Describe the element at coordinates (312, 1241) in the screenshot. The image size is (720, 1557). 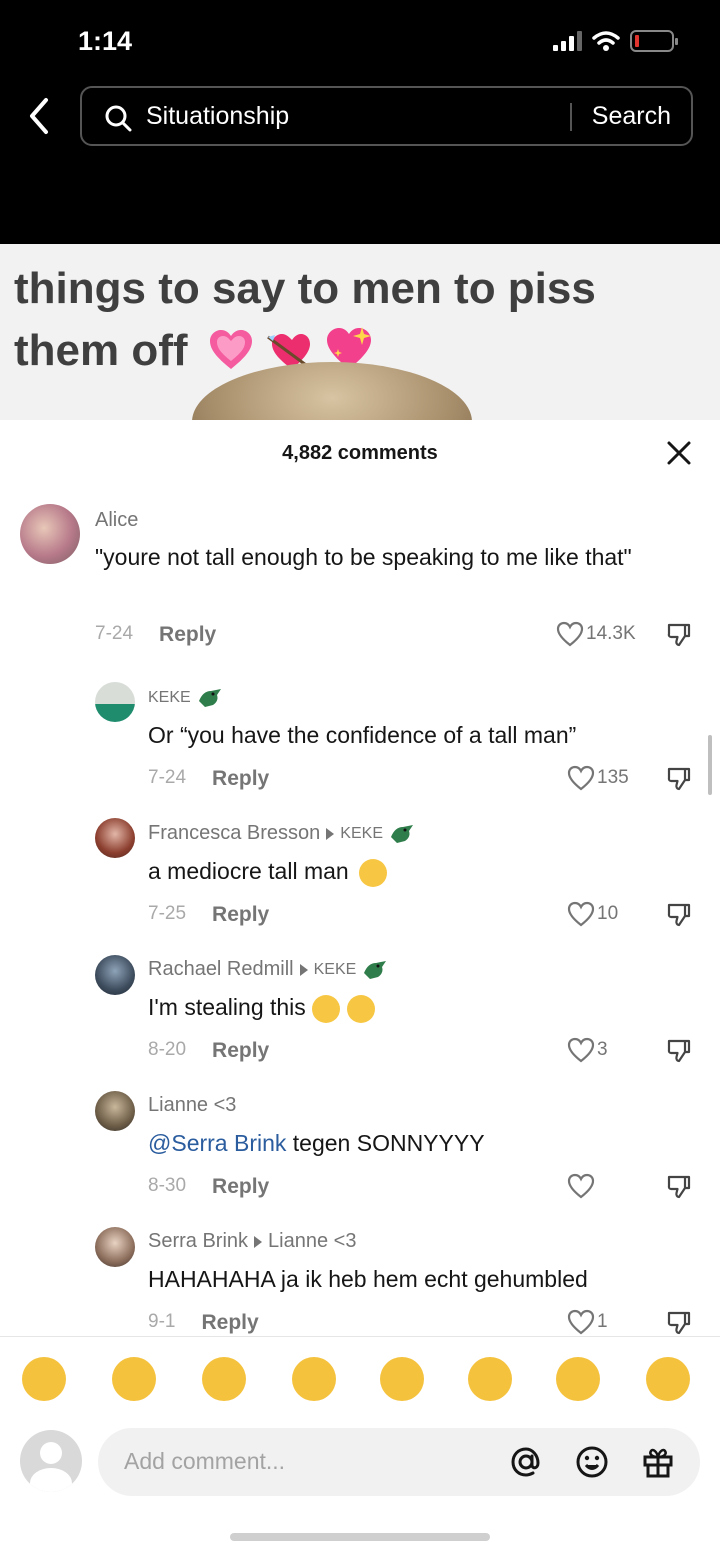
I see `reply-to-user: Lianne <3` at that location.